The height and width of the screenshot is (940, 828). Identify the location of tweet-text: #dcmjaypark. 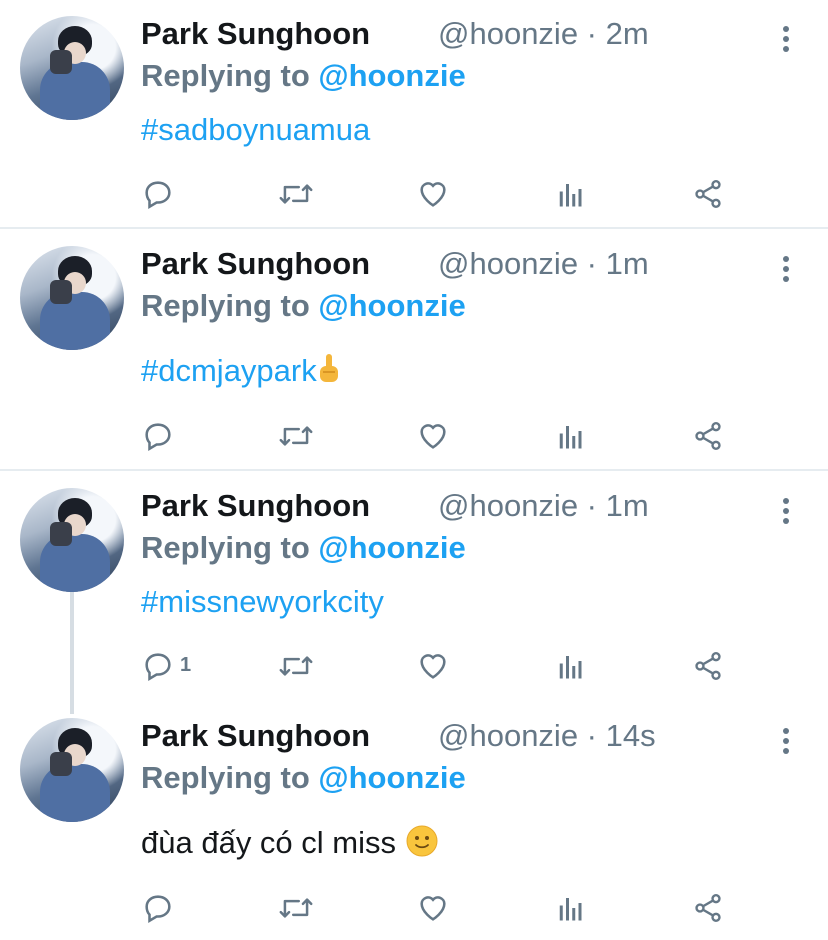
(241, 373).